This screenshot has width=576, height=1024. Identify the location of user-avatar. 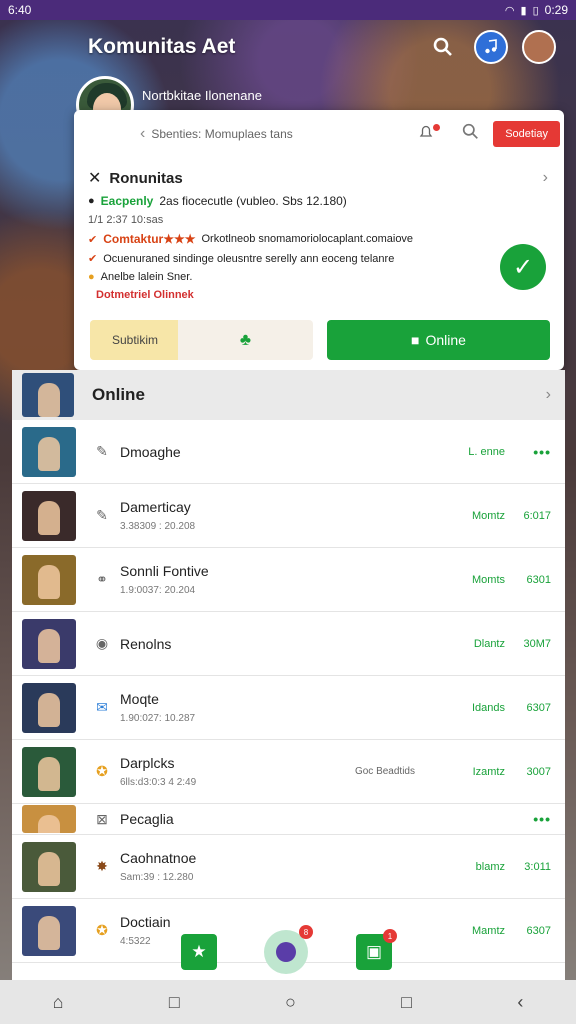
(539, 47).